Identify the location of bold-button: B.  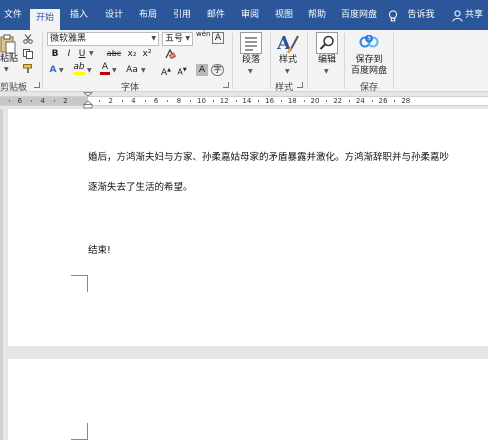
(55, 54).